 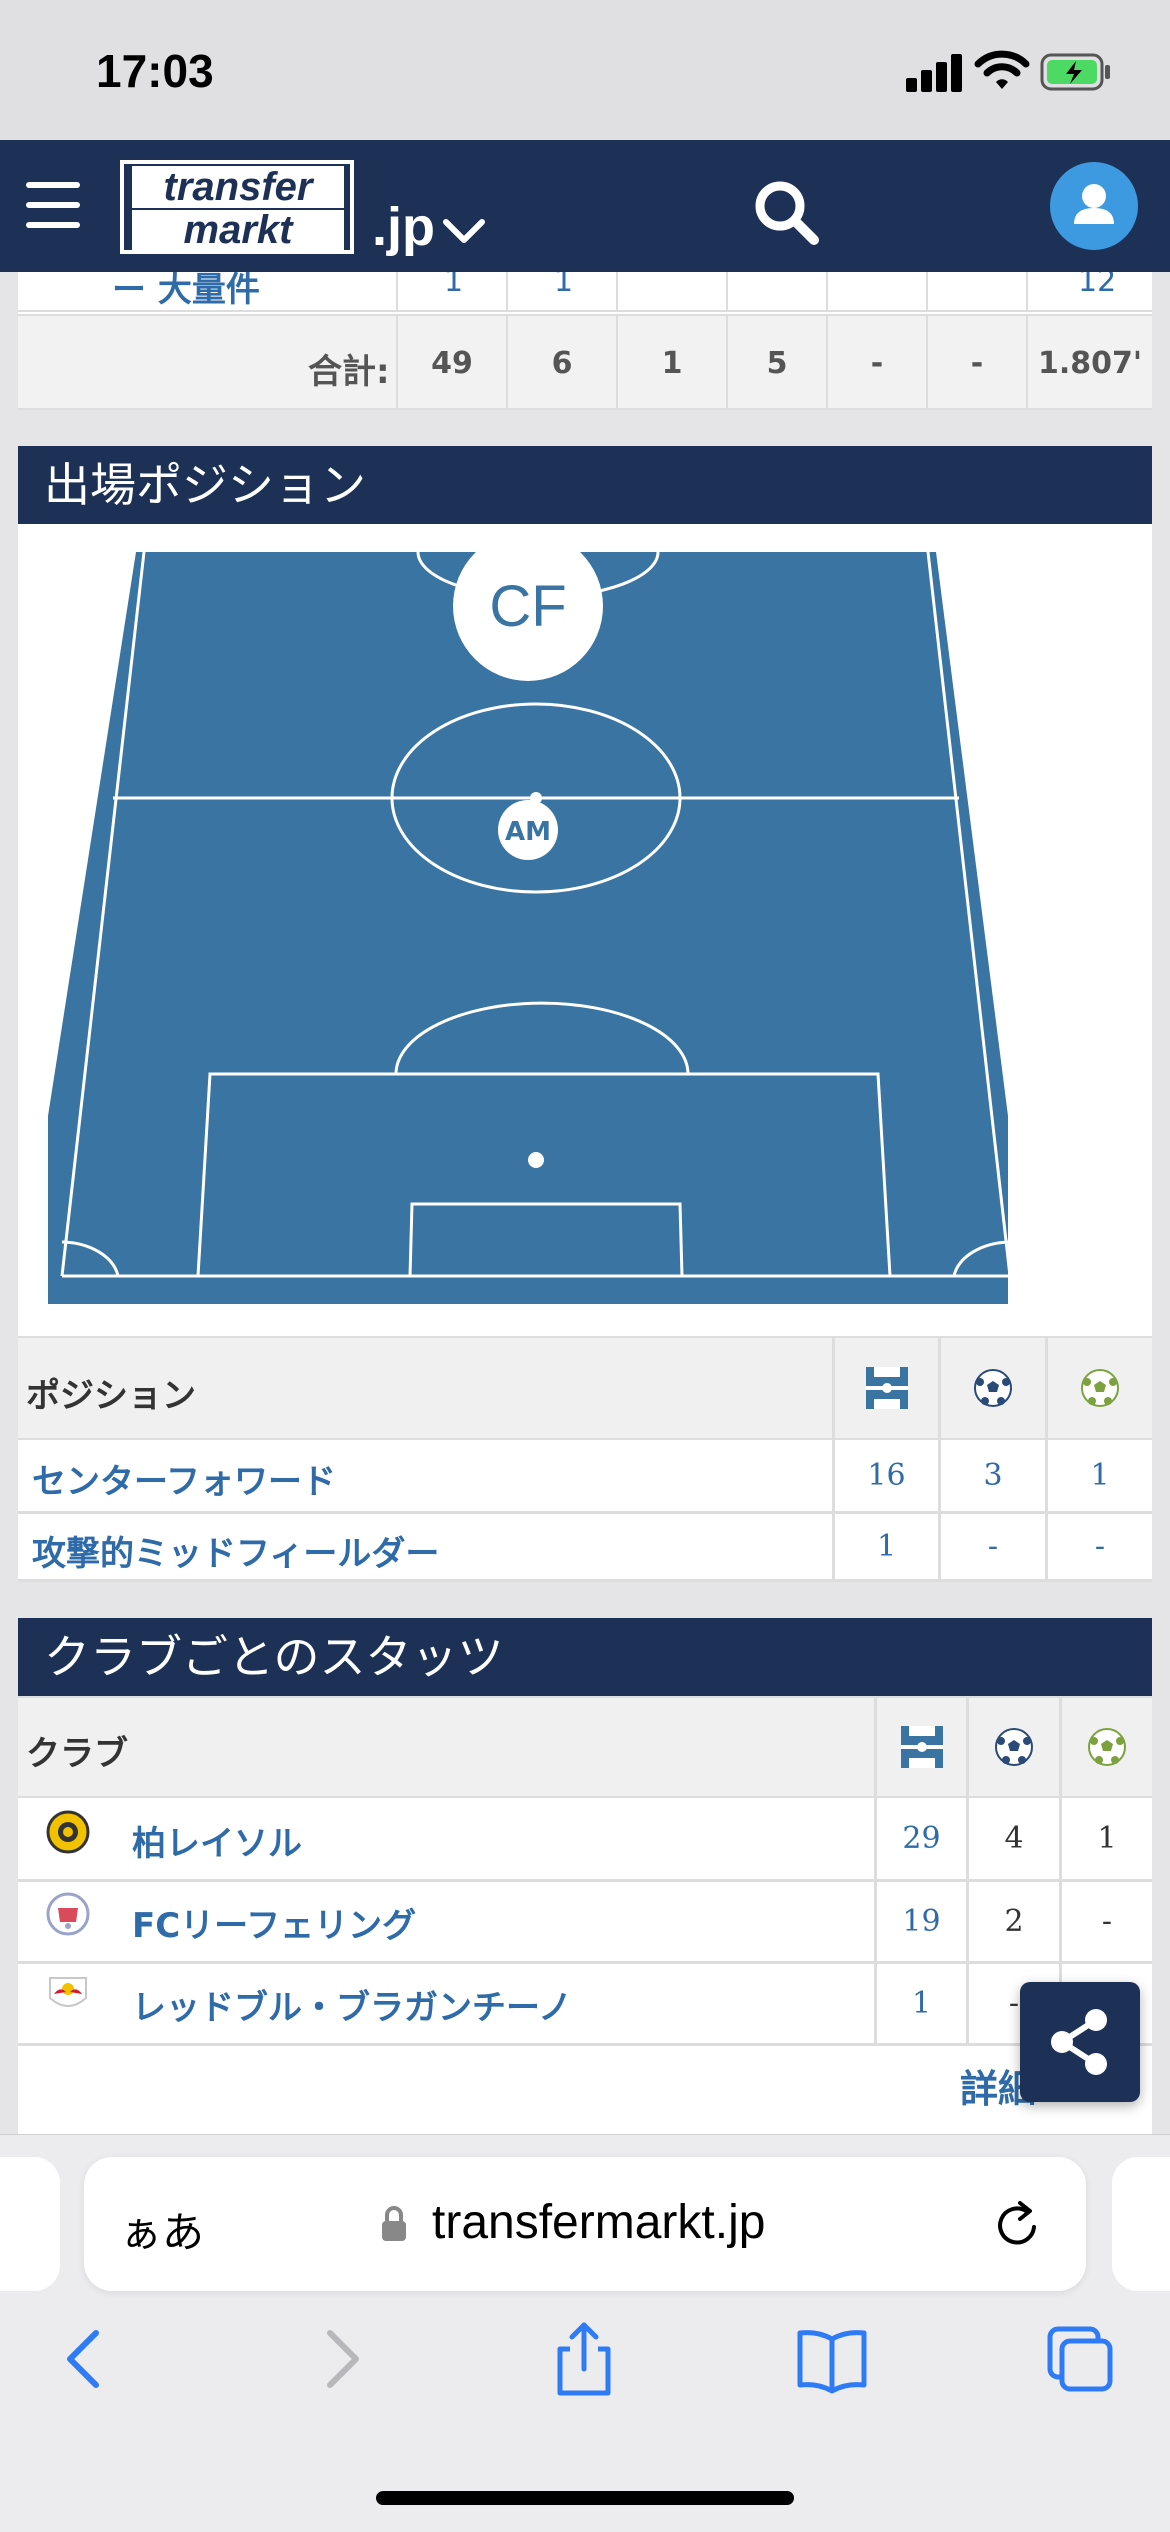 What do you see at coordinates (1141, 2224) in the screenshot?
I see `next-tab-preview` at bounding box center [1141, 2224].